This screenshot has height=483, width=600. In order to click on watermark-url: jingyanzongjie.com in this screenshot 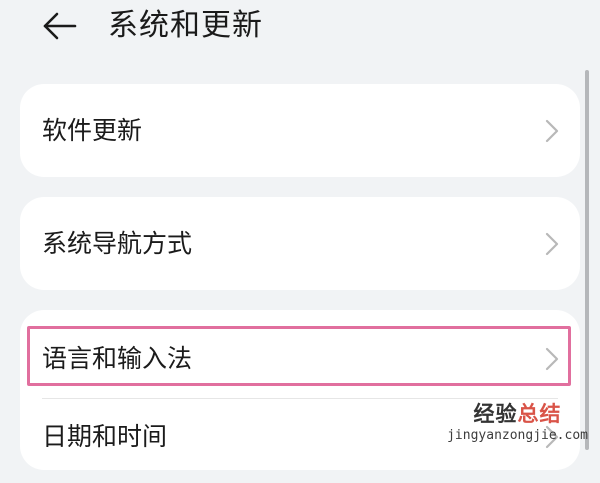, I will do `click(517, 435)`.